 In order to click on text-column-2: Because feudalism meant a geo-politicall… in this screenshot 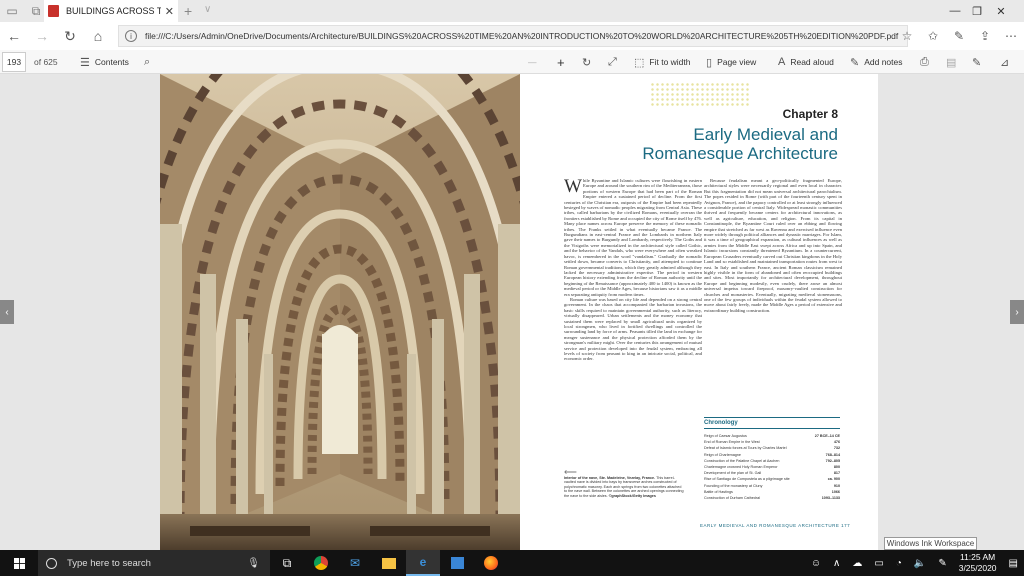, I will do `click(773, 245)`.